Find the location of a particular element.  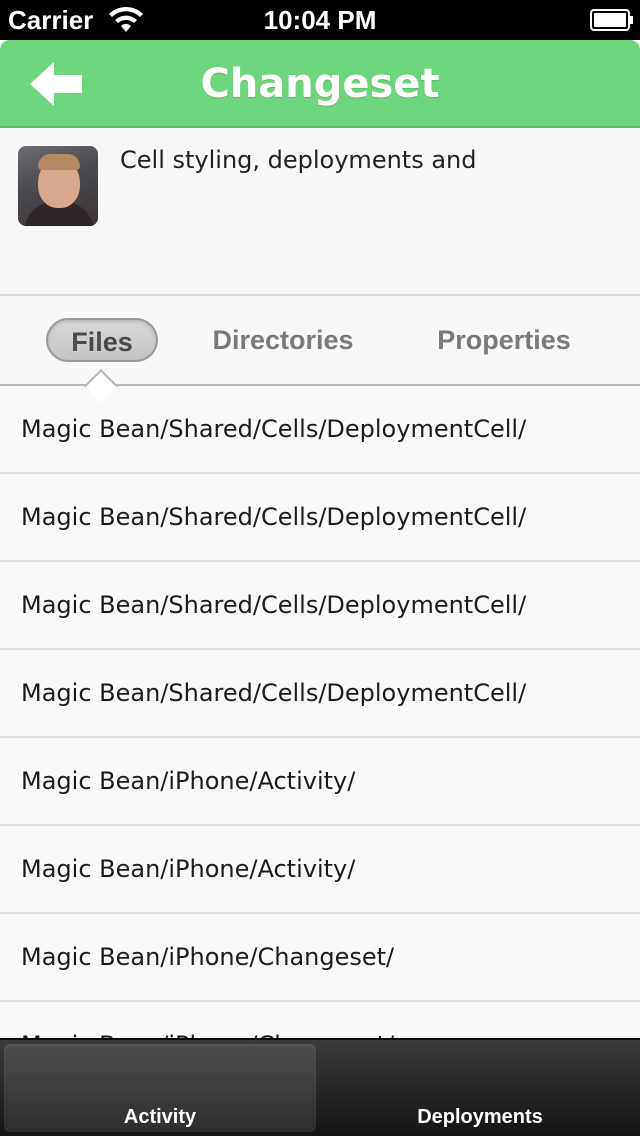

tab-files: Files is located at coordinates (102, 340).